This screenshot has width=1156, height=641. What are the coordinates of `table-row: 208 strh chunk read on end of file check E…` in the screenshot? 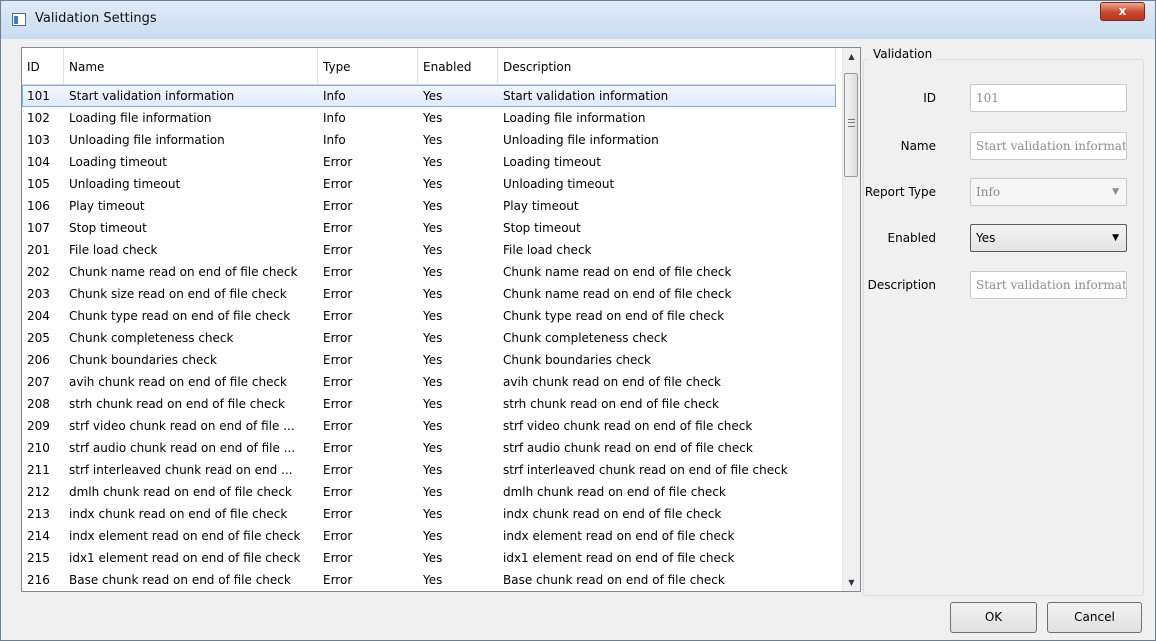 It's located at (429, 404).